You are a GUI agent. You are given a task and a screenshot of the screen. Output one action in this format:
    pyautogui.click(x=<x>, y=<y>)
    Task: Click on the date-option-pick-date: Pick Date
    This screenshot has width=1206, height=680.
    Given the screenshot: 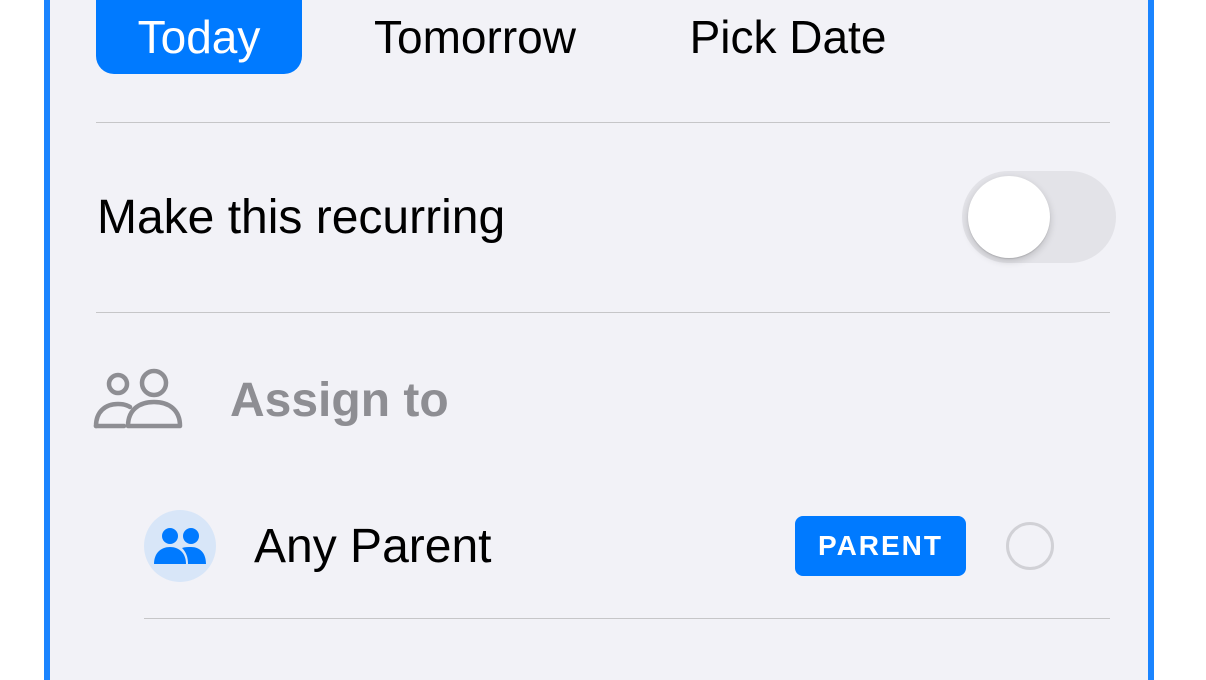 What is the action you would take?
    pyautogui.click(x=788, y=37)
    